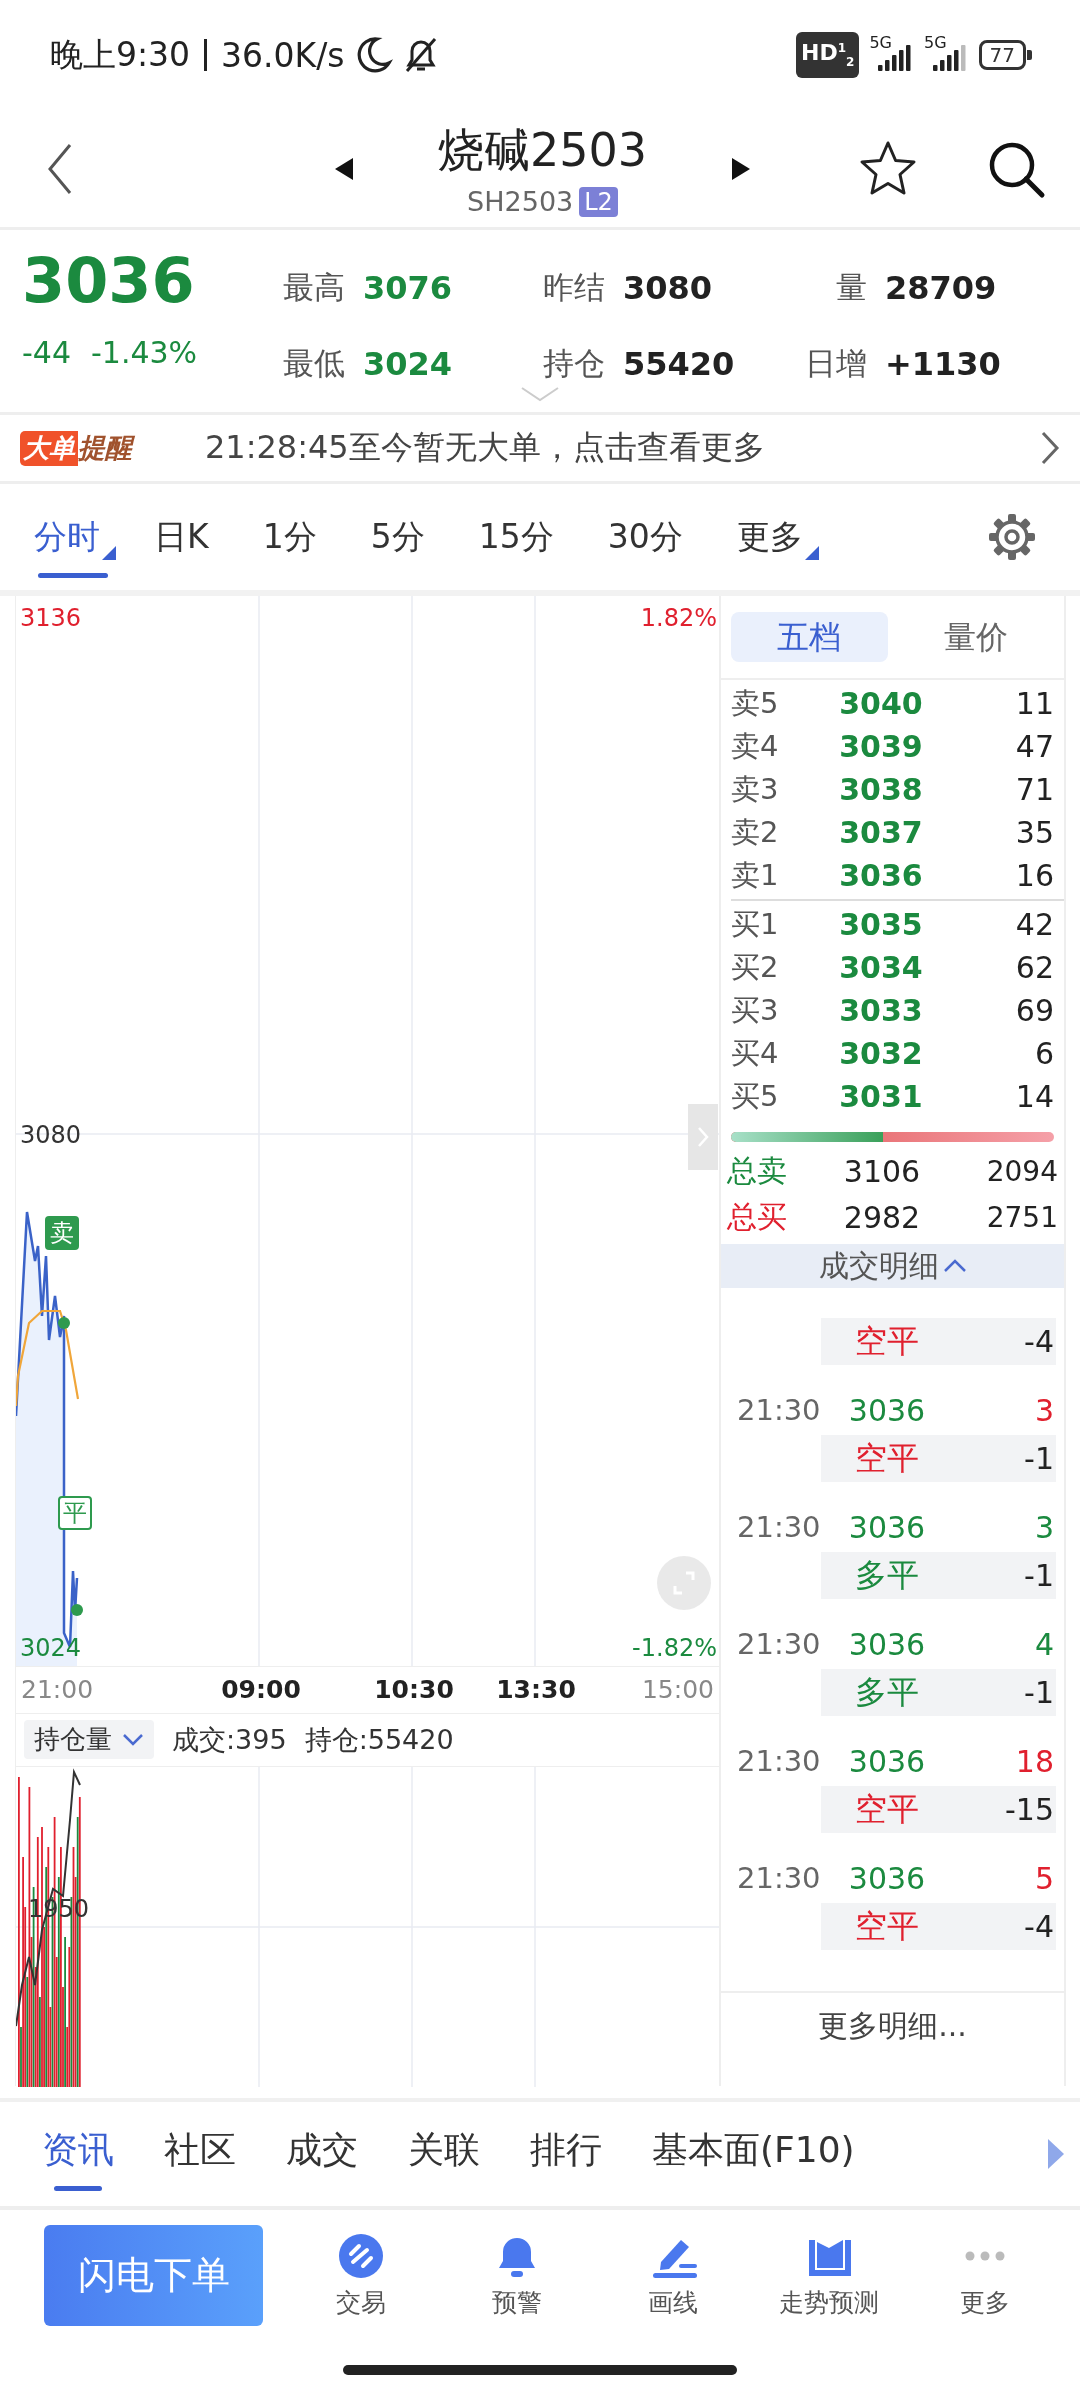 This screenshot has height=2400, width=1080. What do you see at coordinates (755, 746) in the screenshot?
I see `level-label: 卖4` at bounding box center [755, 746].